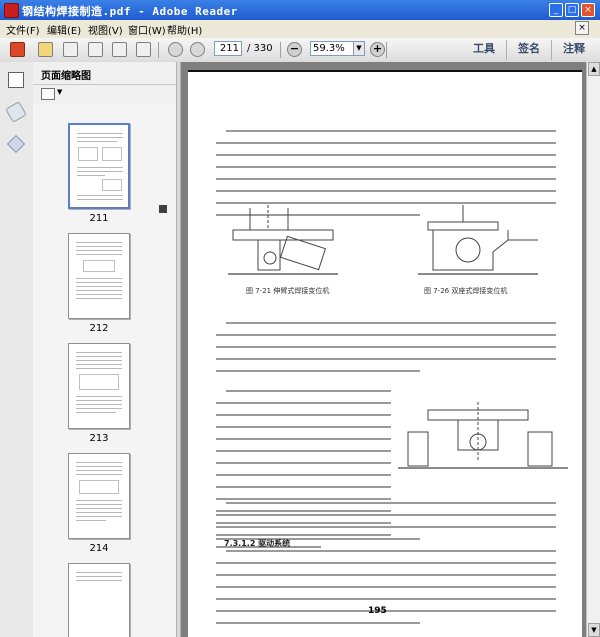  What do you see at coordinates (593, 349) in the screenshot?
I see `vertical-scrollbar: ▲ ▼` at bounding box center [593, 349].